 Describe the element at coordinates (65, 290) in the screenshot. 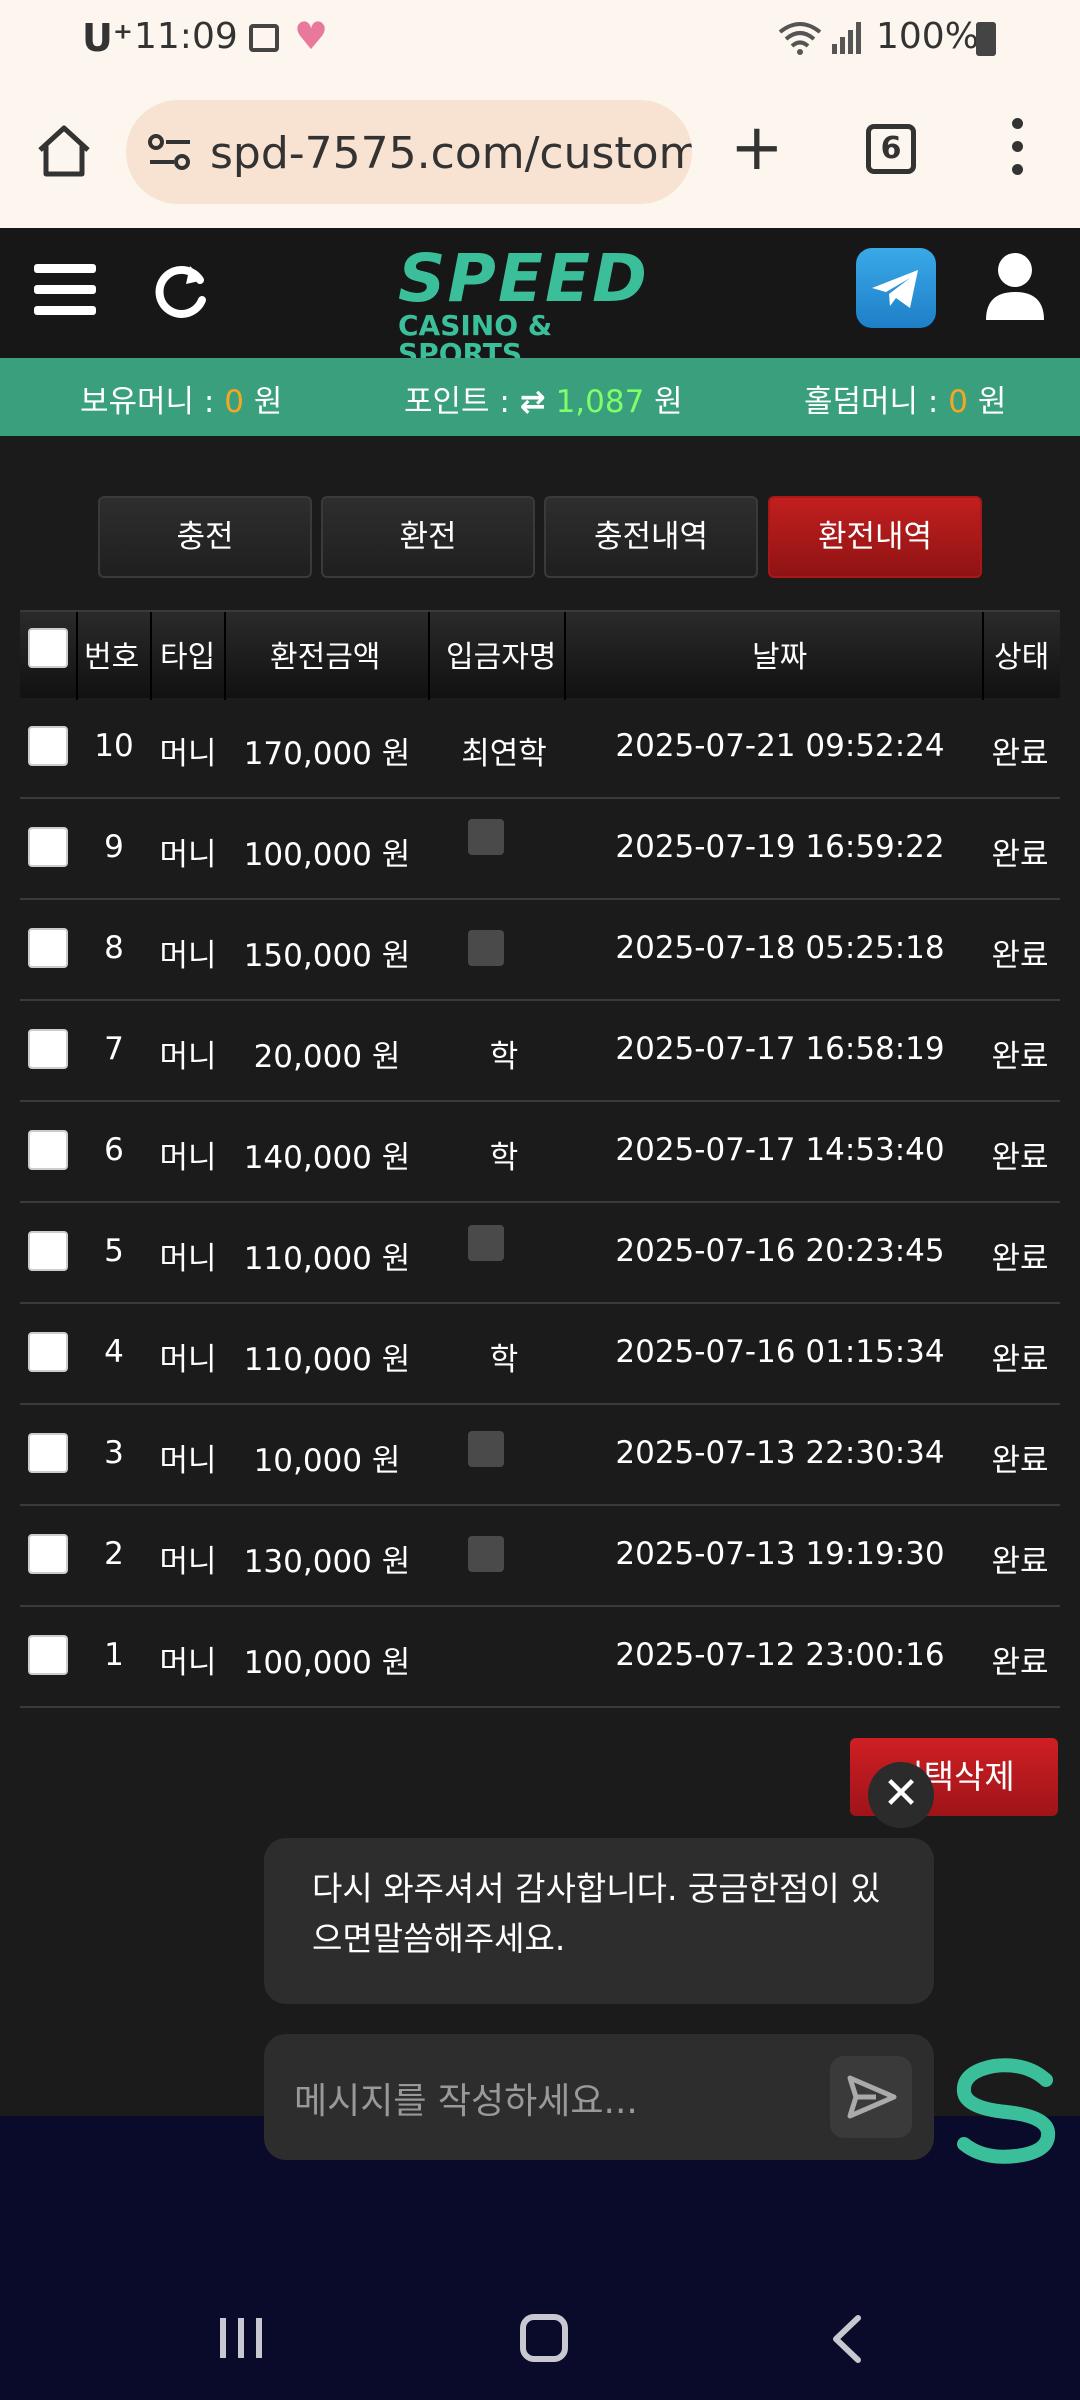

I see `hamburger-menu-icon` at that location.